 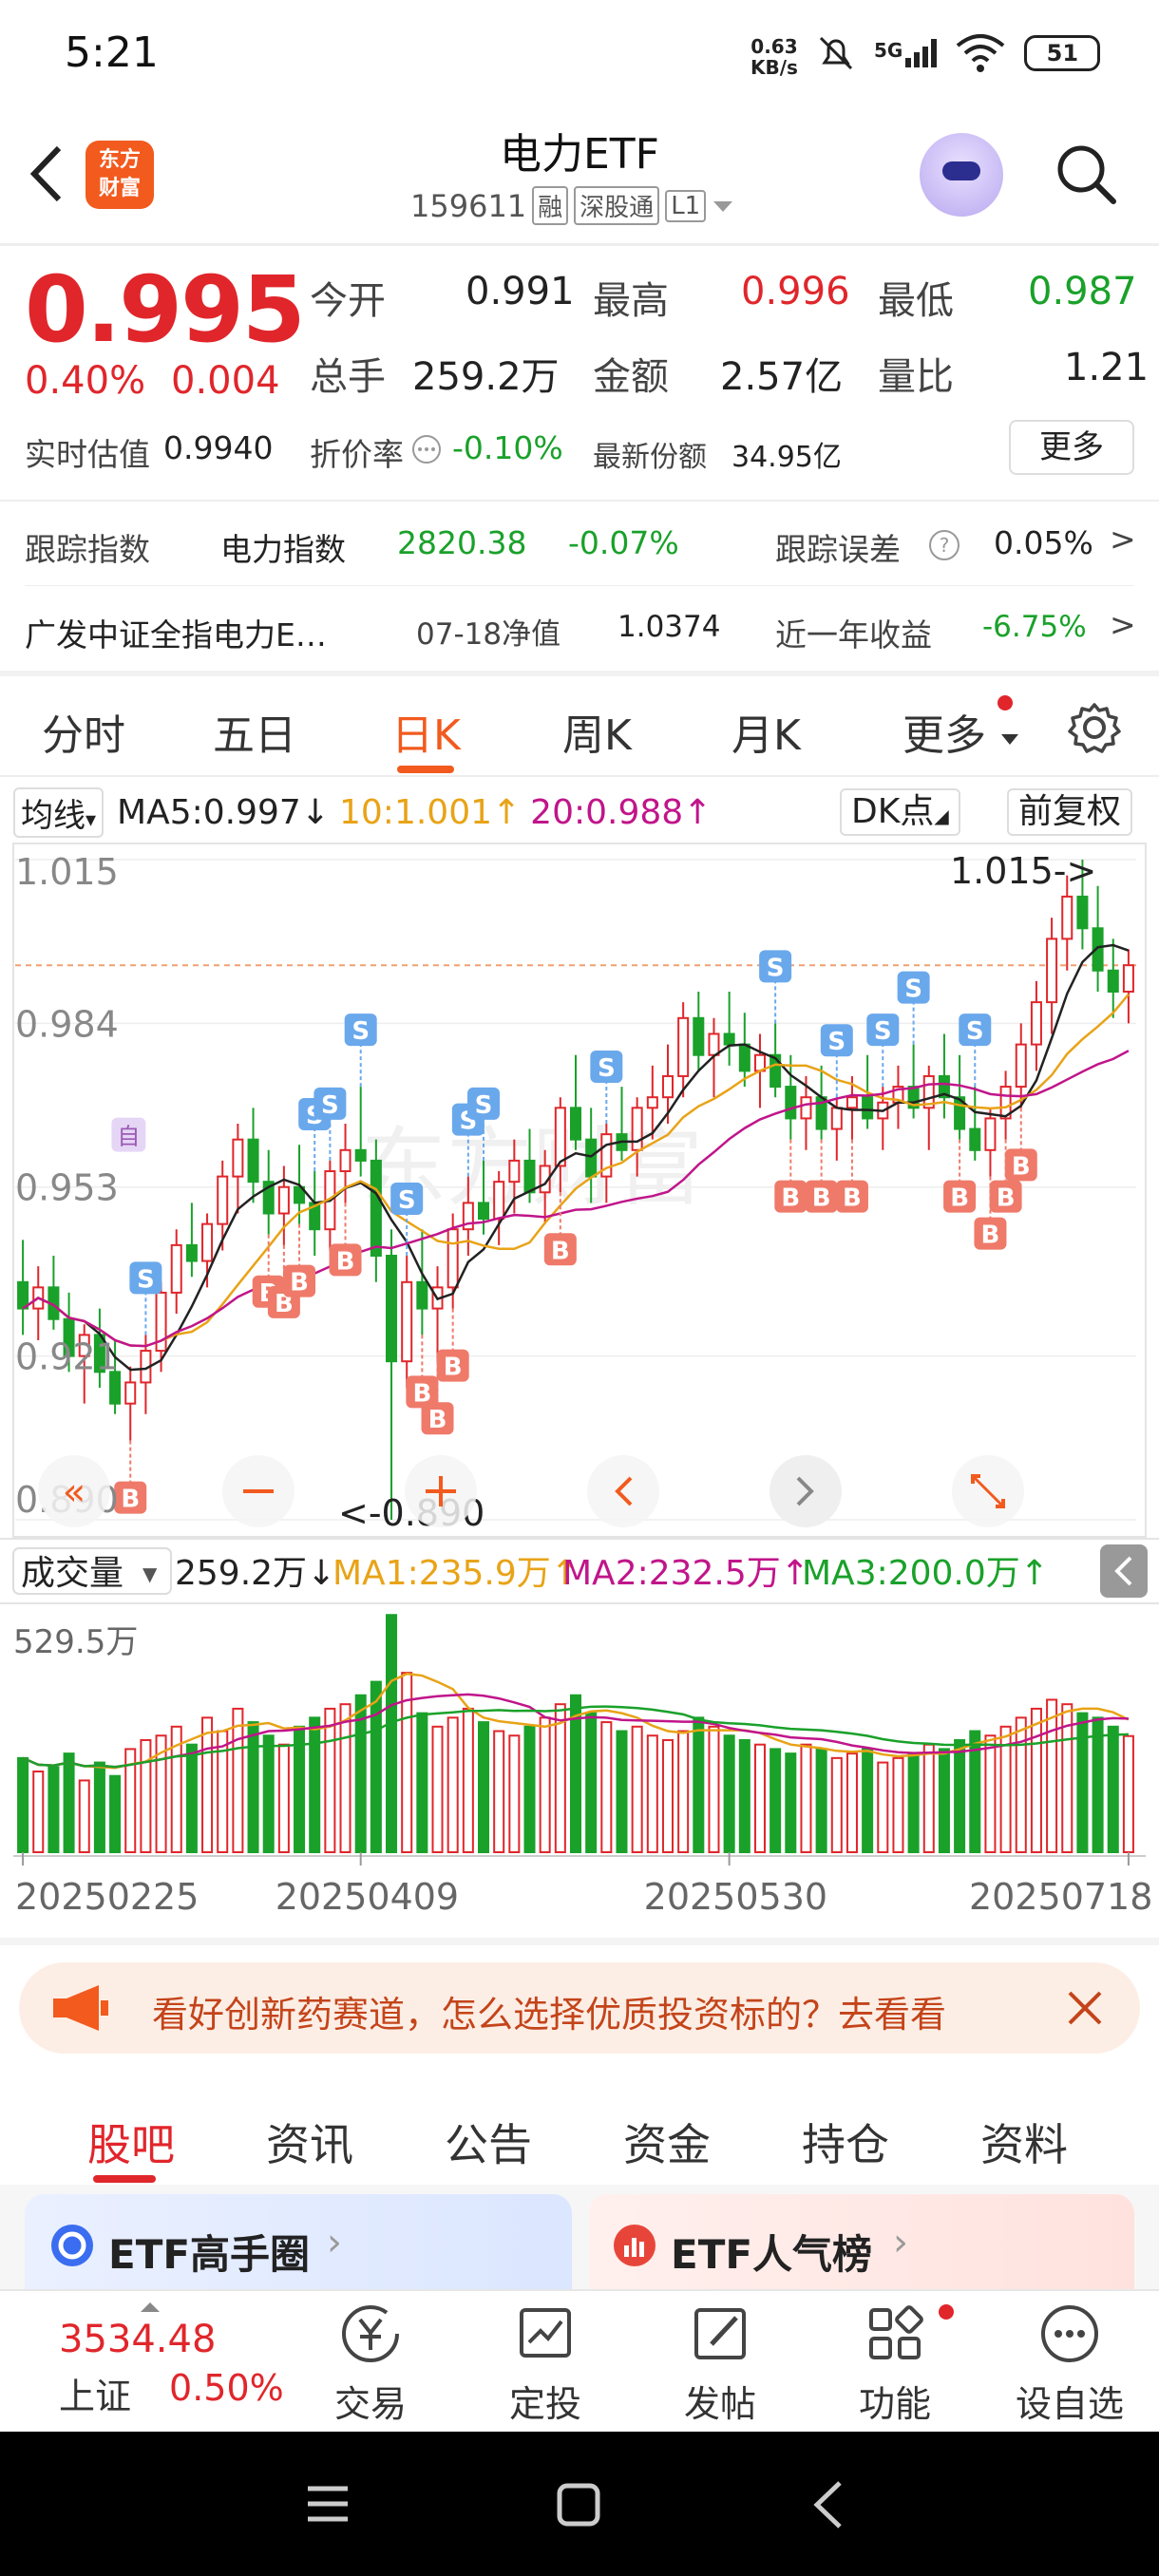 I want to click on menu-icon, so click(x=328, y=2504).